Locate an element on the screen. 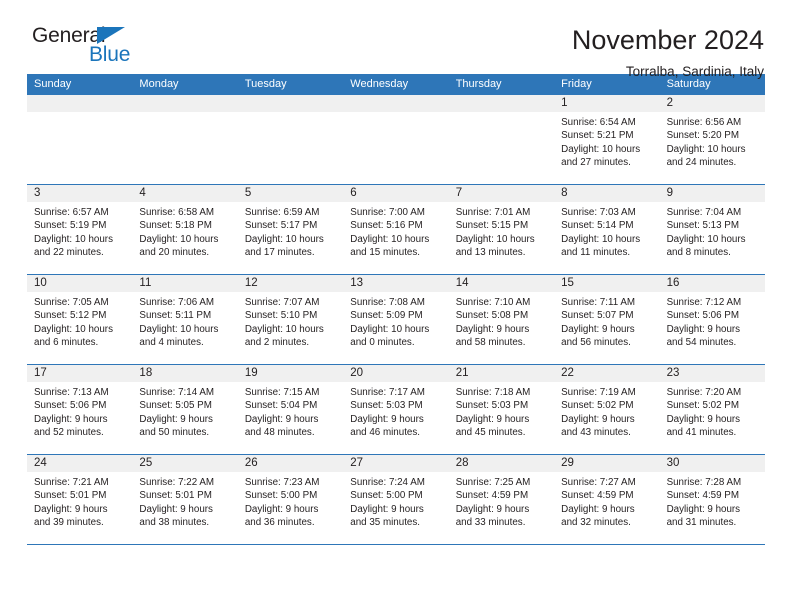 The image size is (792, 612). sunrise-time: Sunrise: 7:20 AM is located at coordinates (704, 392).